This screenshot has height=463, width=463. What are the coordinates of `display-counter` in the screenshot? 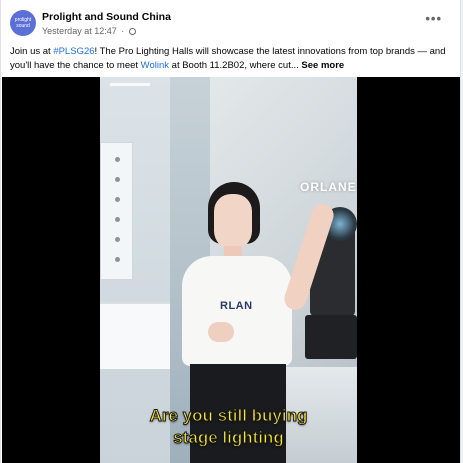 It's located at (135, 335).